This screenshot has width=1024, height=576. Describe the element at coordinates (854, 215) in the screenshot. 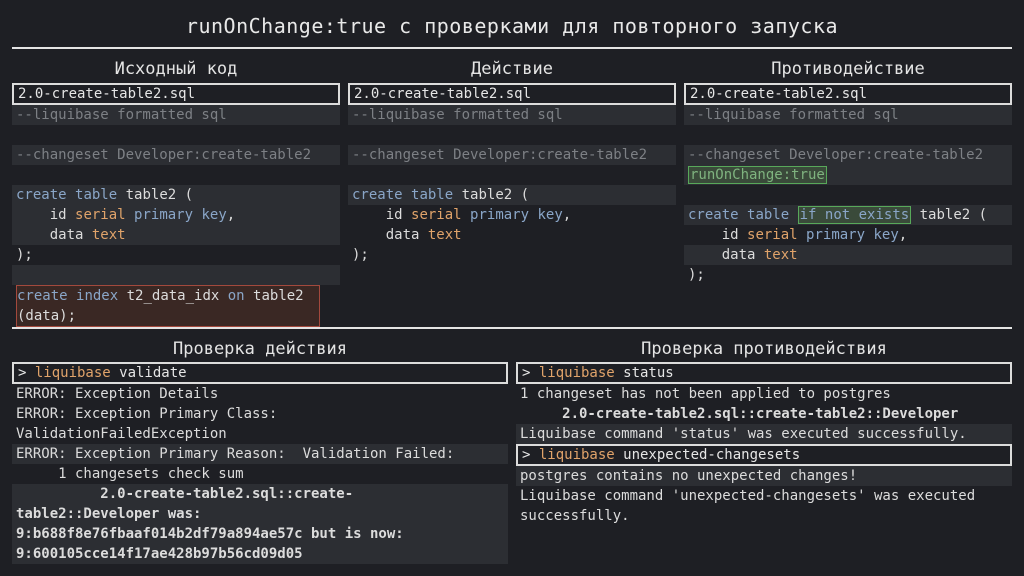

I see `if-not-exists-highlight: if not exists` at that location.